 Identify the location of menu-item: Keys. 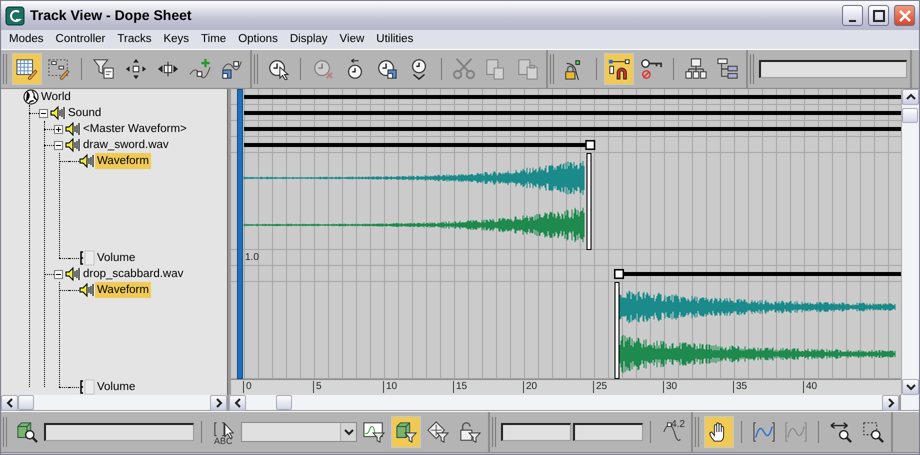
(176, 39).